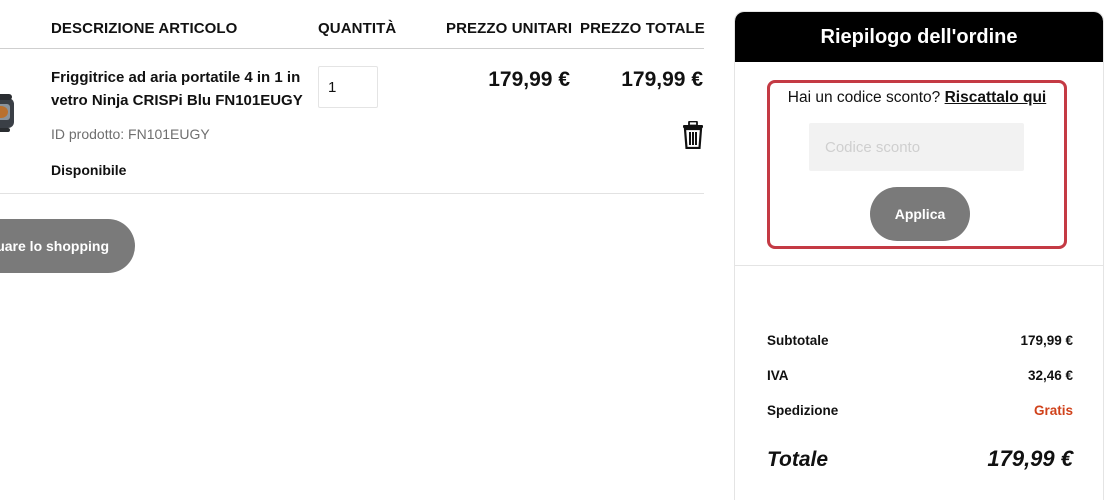 Image resolution: width=1109 pixels, height=500 pixels. What do you see at coordinates (864, 97) in the screenshot?
I see `discount-prompt-text: Hai un codice sconto?` at bounding box center [864, 97].